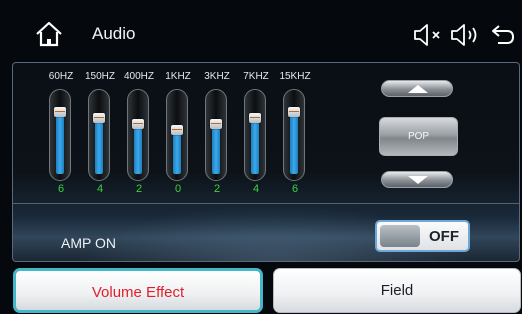 This screenshot has width=522, height=314. What do you see at coordinates (217, 76) in the screenshot?
I see `band-label: 3KHZ` at bounding box center [217, 76].